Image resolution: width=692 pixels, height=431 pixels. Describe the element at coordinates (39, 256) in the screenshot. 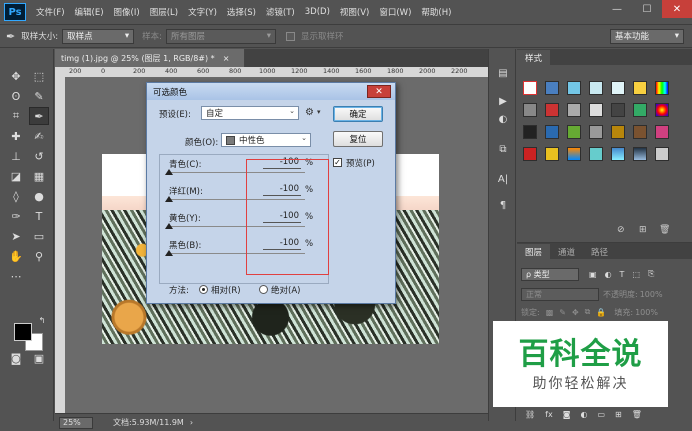

I see `zoom-tool-icon: ⚲` at that location.